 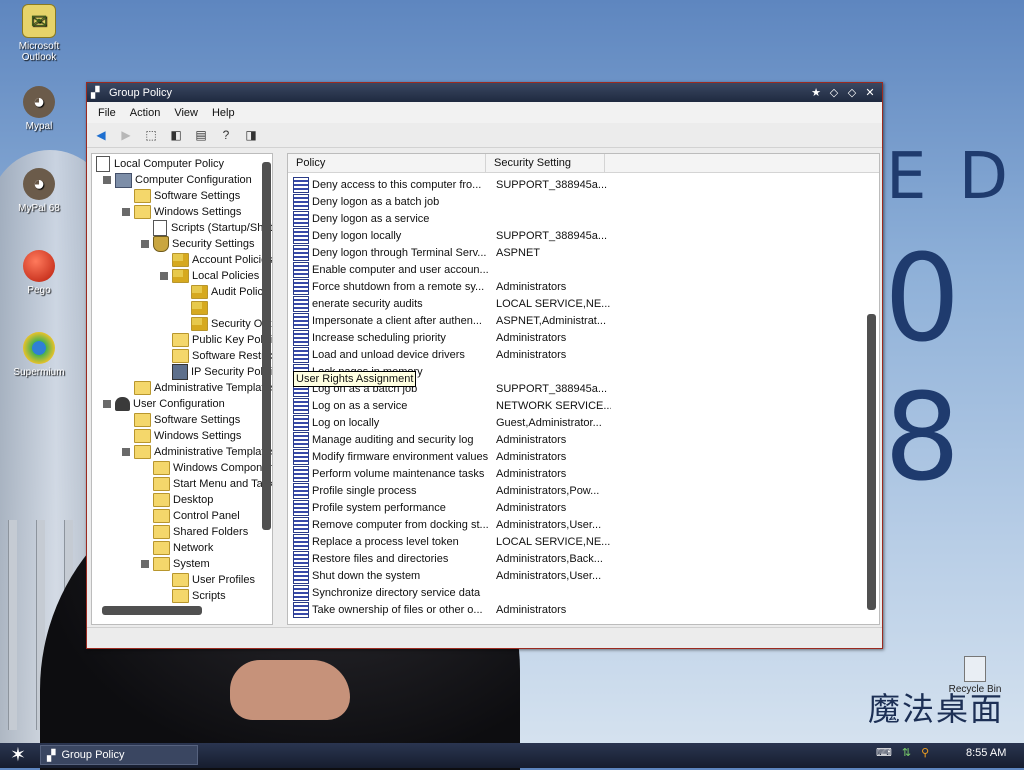 I want to click on desktop-icon-mypal68: ◕ MyPal 68, so click(x=39, y=191).